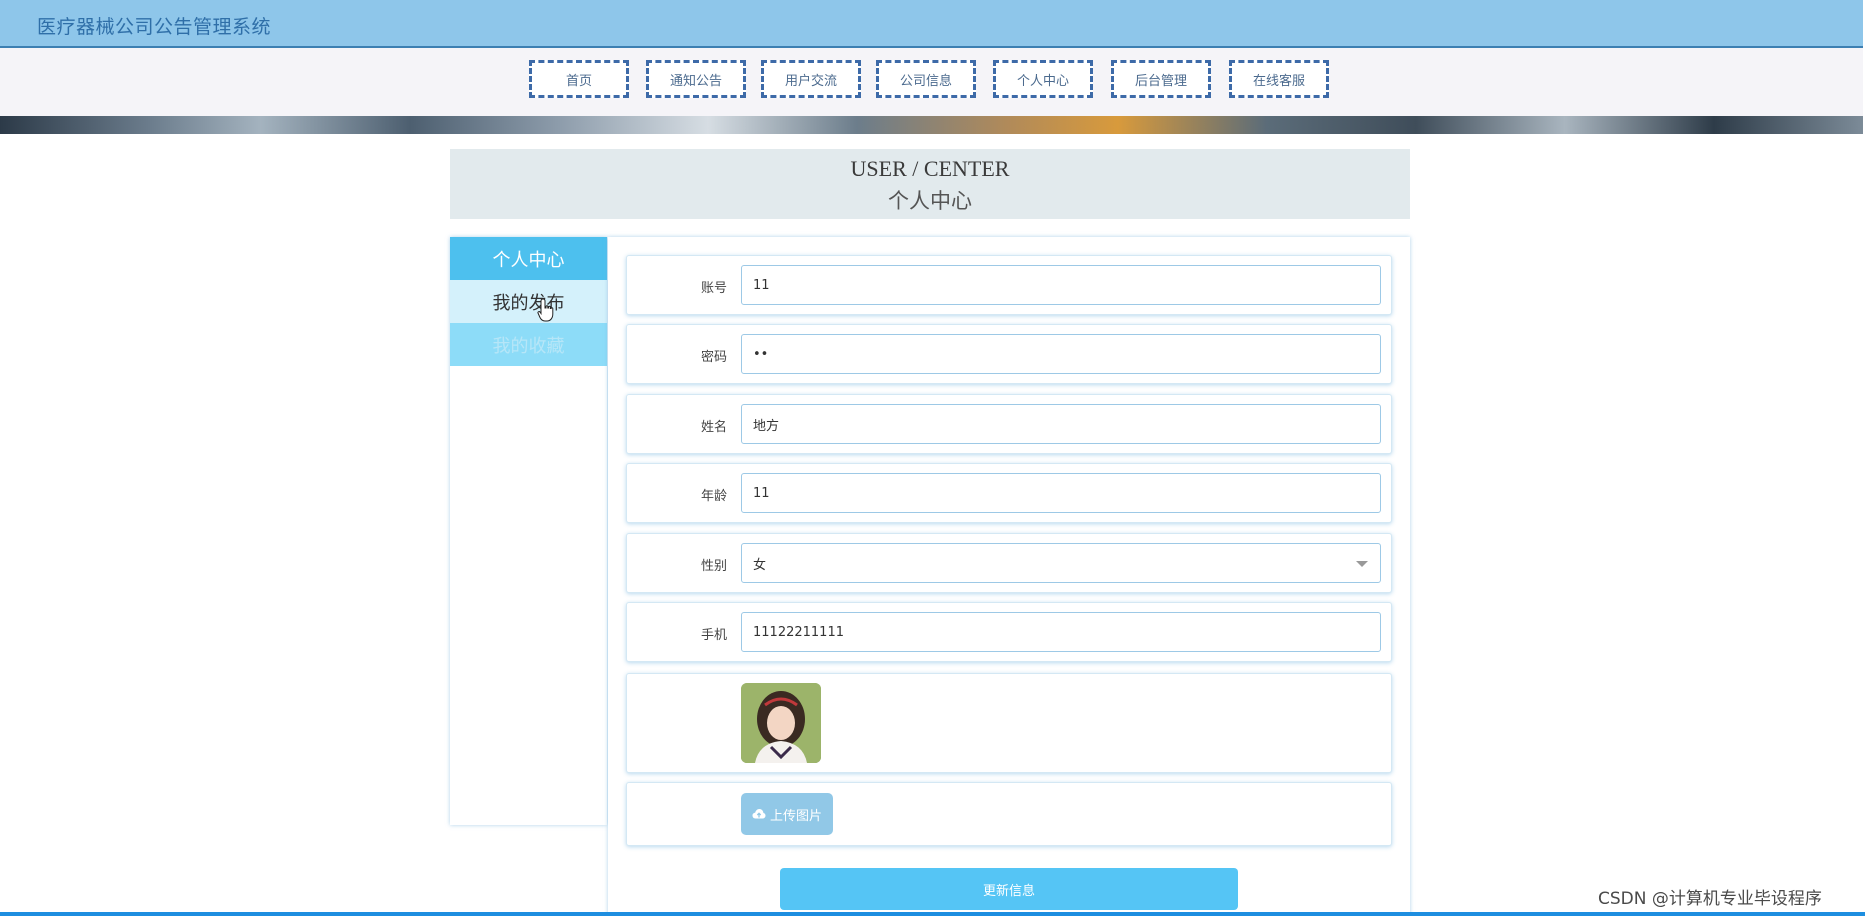 The image size is (1865, 916). I want to click on nav-item-personal-center: 个人中心, so click(1043, 79).